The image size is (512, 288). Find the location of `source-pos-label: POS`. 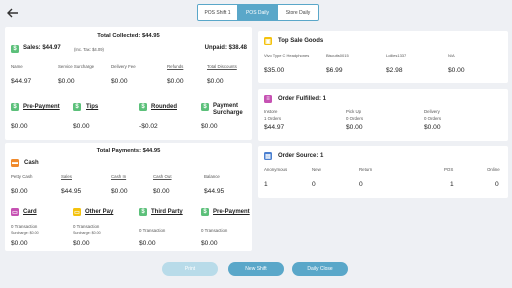

source-pos-label: POS is located at coordinates (449, 169).